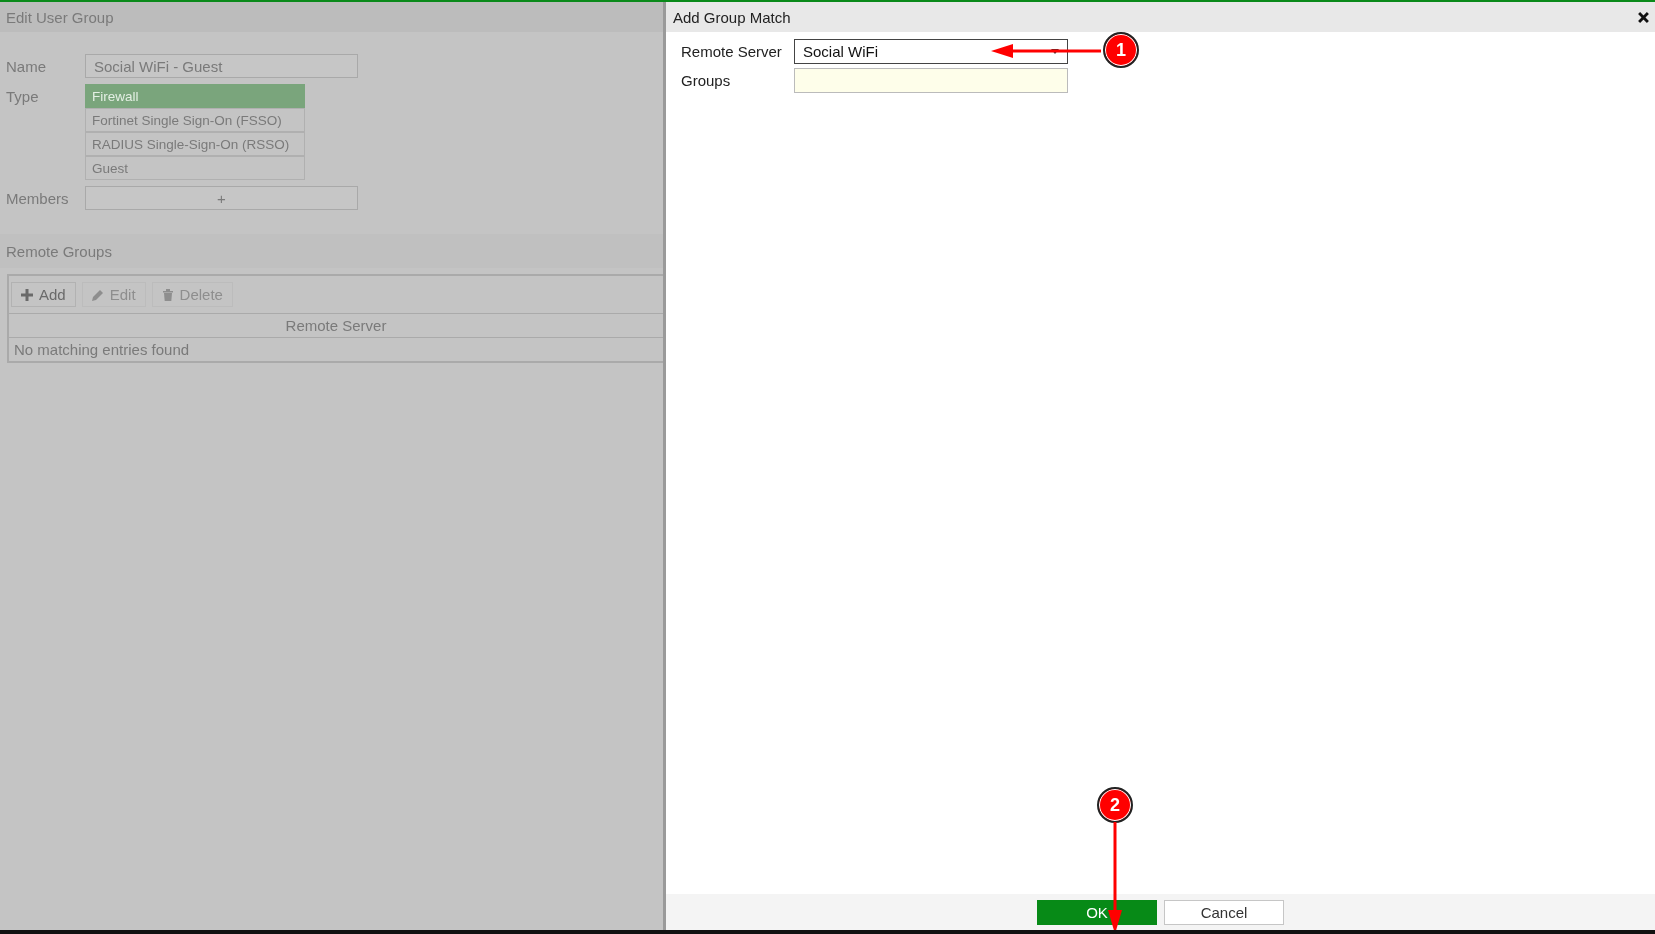 The image size is (1655, 934). What do you see at coordinates (59, 251) in the screenshot?
I see `section-title: Remote Groups` at bounding box center [59, 251].